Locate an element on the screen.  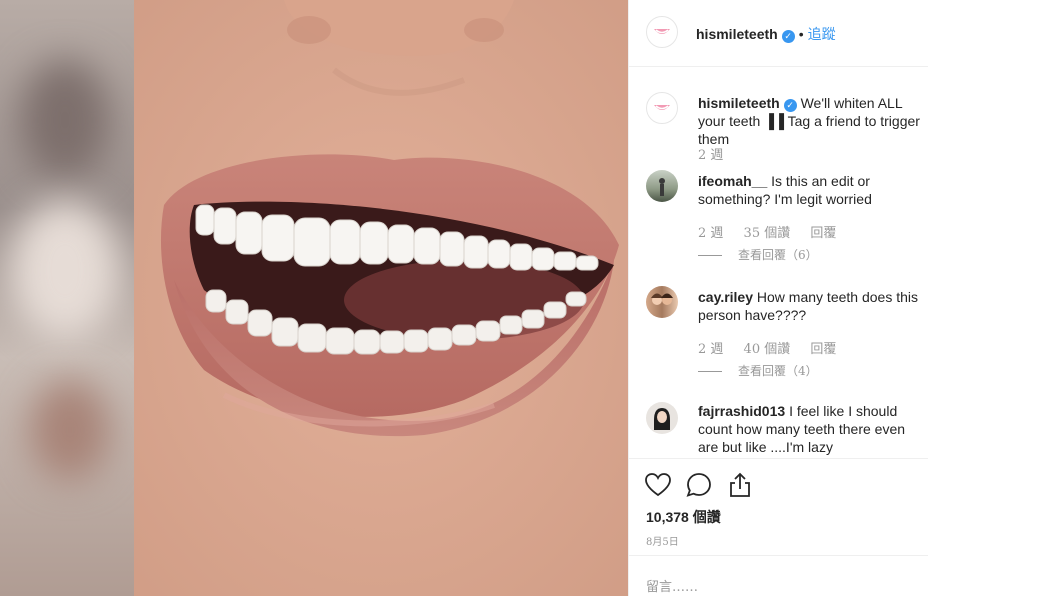
caption-meta: 2 週 is located at coordinates (718, 153).